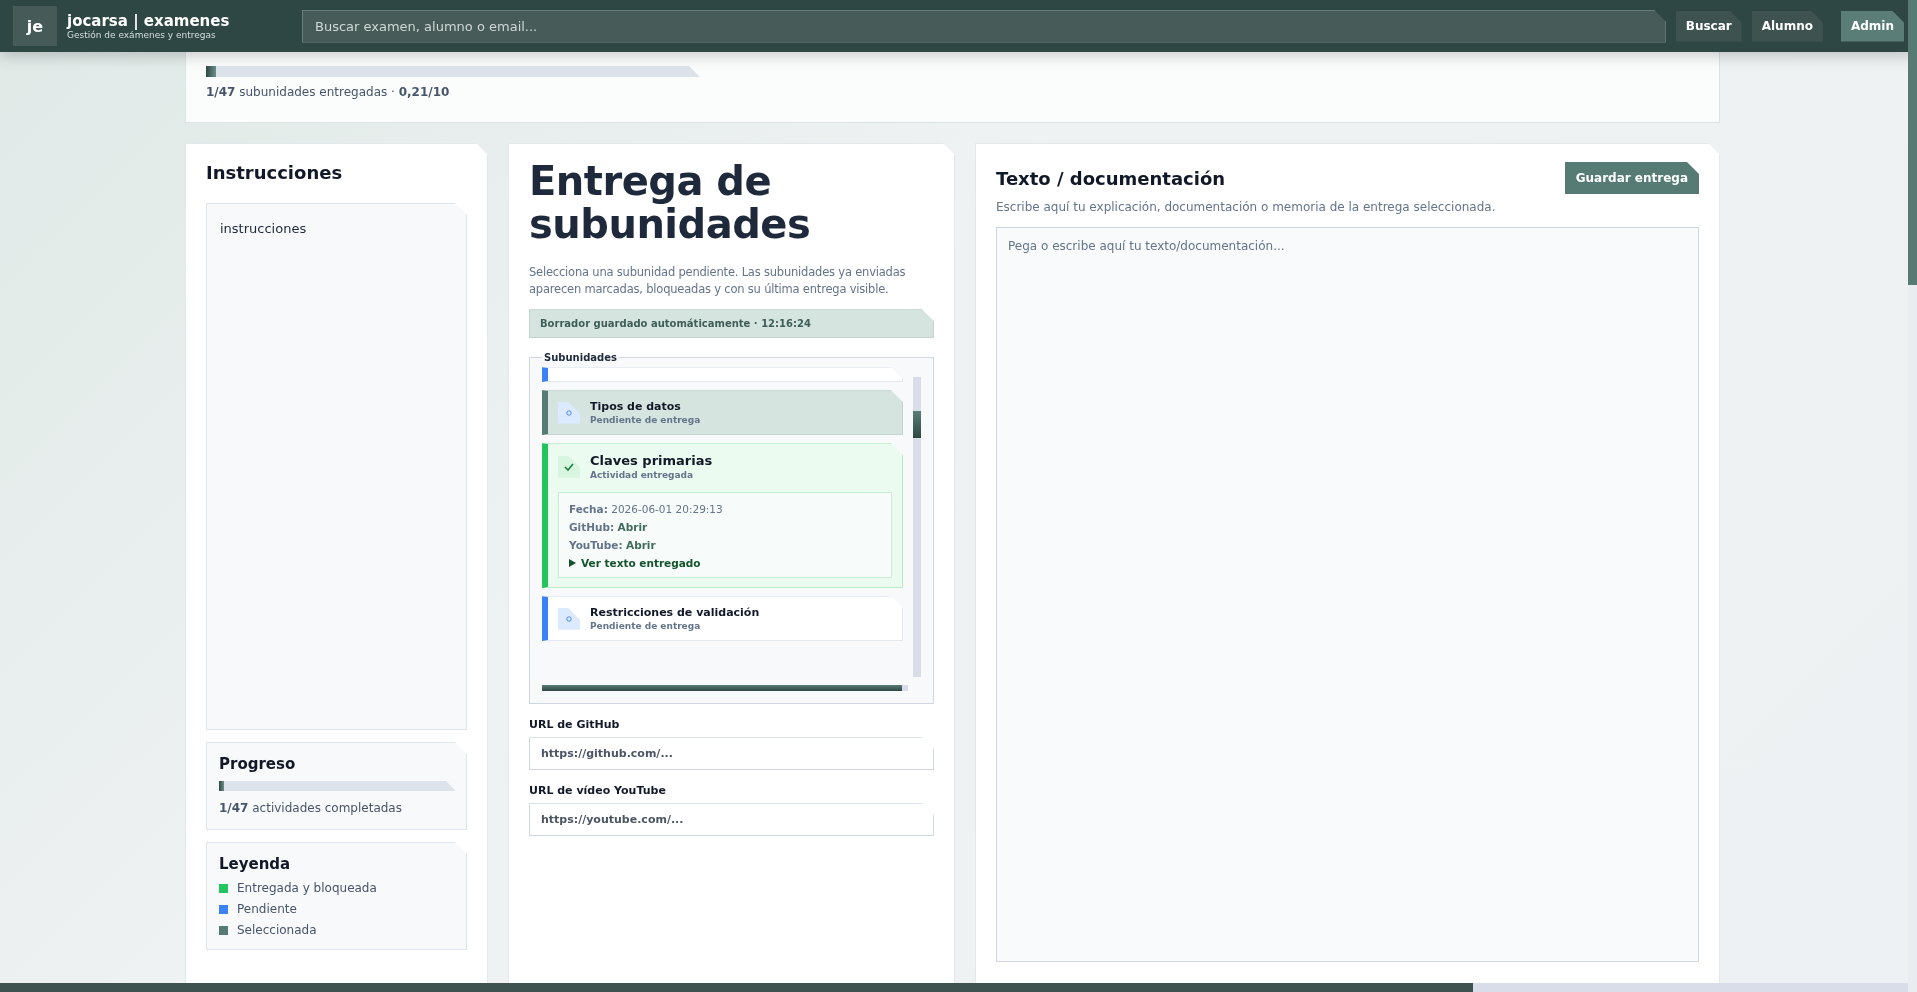  Describe the element at coordinates (722, 413) in the screenshot. I see `subunit-item: Tipos de datos Pendiente de entrega` at that location.